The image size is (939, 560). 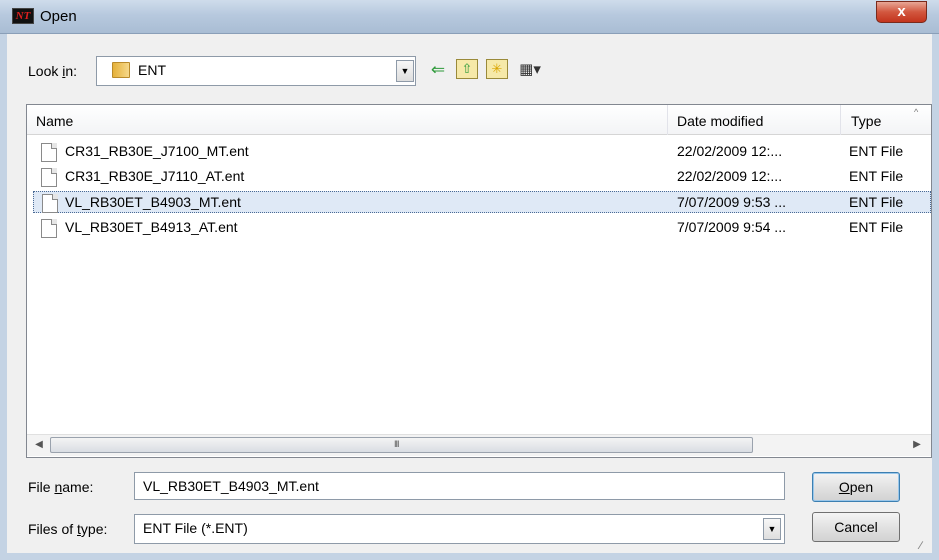 What do you see at coordinates (479, 120) in the screenshot?
I see `list-header` at bounding box center [479, 120].